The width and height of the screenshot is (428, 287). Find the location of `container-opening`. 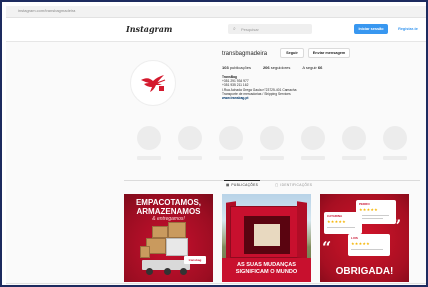

container-opening is located at coordinates (267, 235).